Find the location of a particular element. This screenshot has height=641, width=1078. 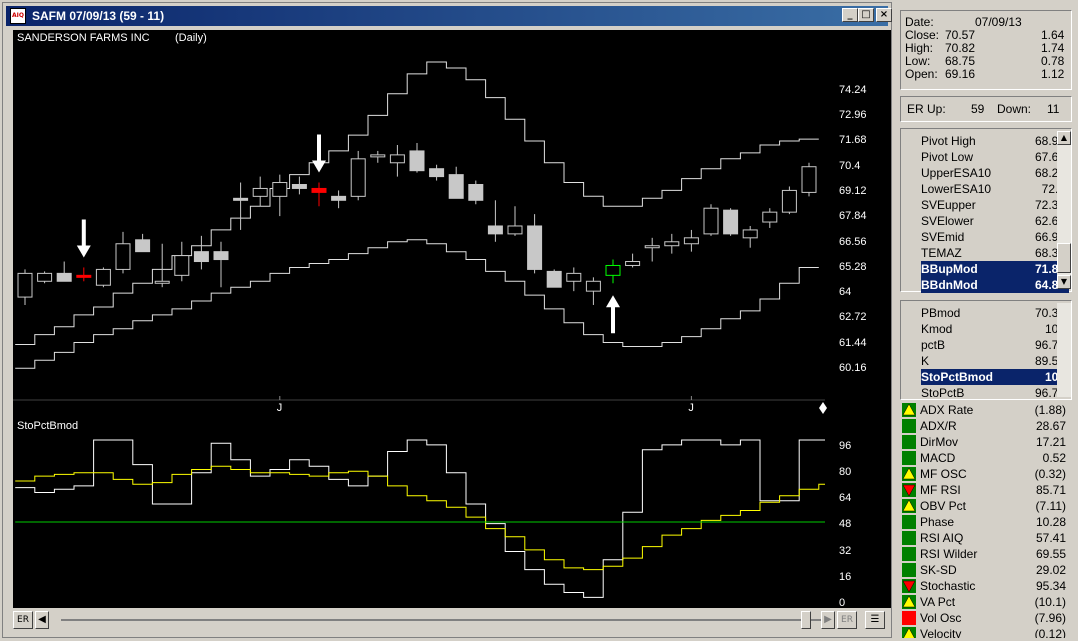

signal-down-icon is located at coordinates (909, 490).